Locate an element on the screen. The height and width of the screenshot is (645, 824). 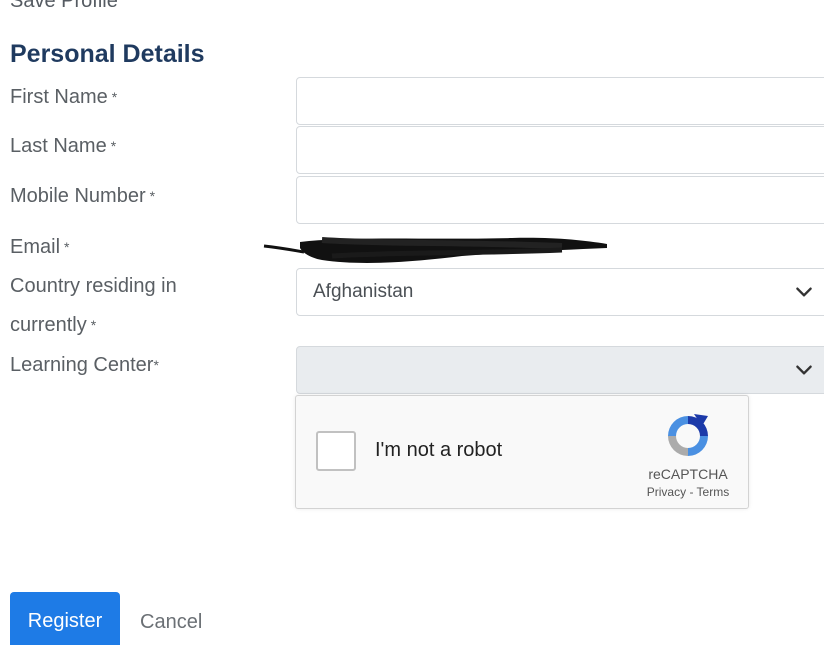
learning-center-label: Learning Center* is located at coordinates (84, 365).